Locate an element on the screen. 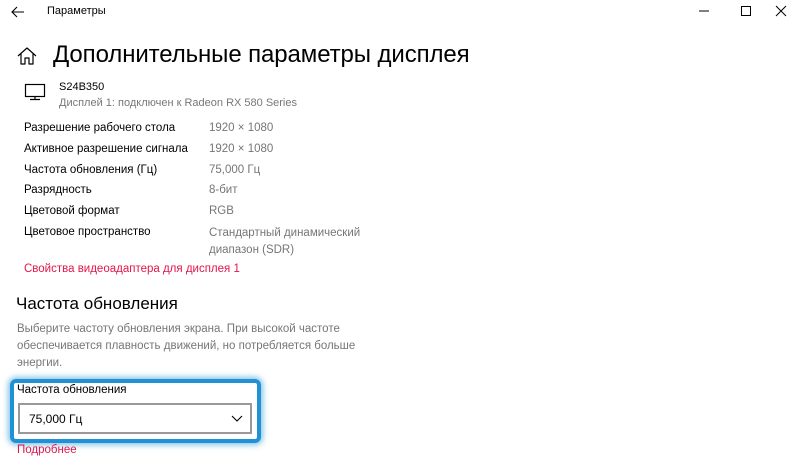 This screenshot has width=800, height=470. section-title: Частота обновления is located at coordinates (97, 303).